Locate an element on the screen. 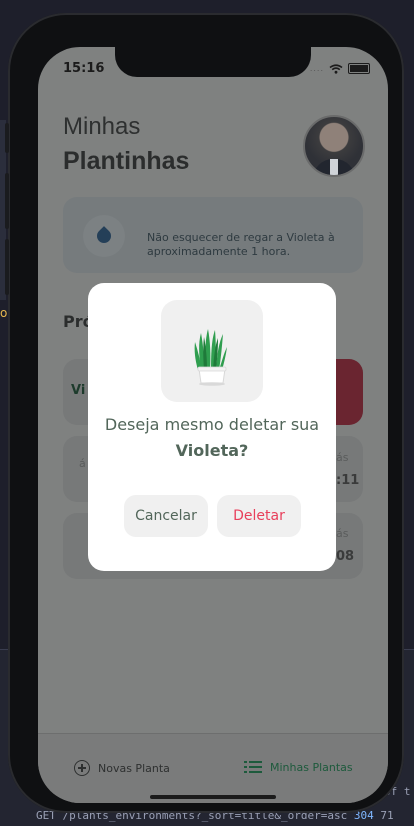  avatar is located at coordinates (334, 146).